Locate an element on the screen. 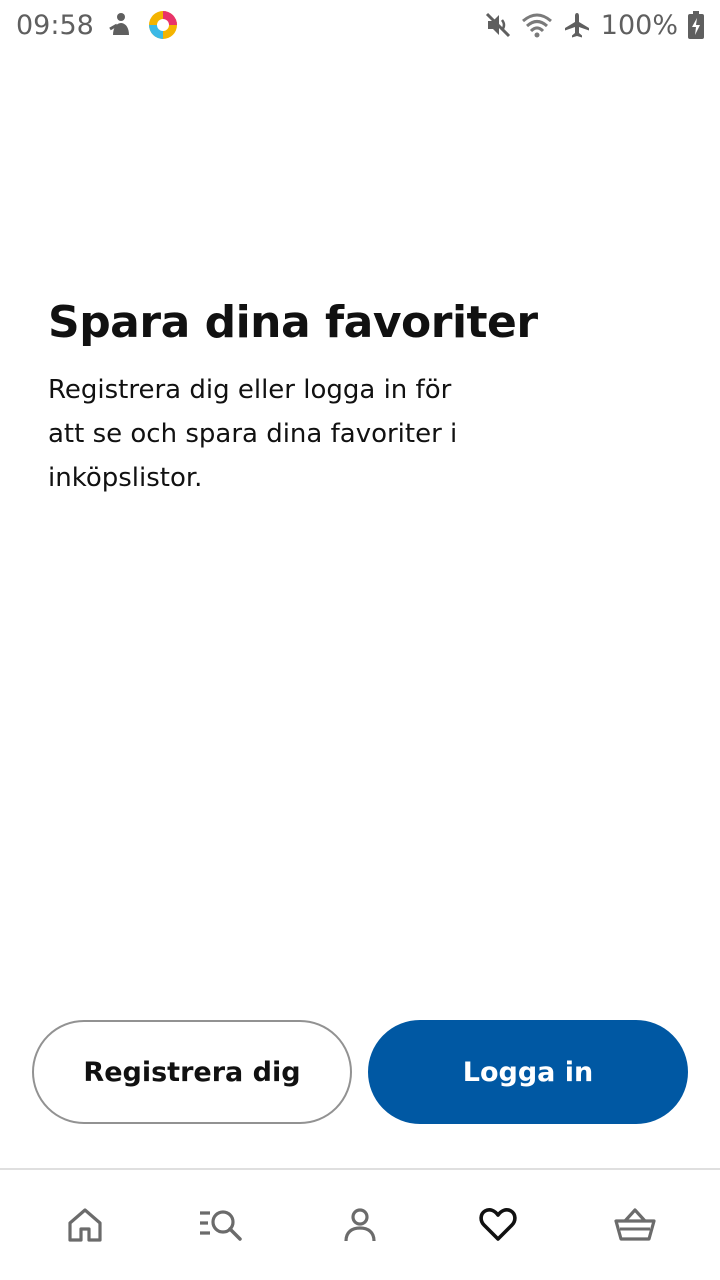 The height and width of the screenshot is (1280, 720). wifi-icon is located at coordinates (537, 25).